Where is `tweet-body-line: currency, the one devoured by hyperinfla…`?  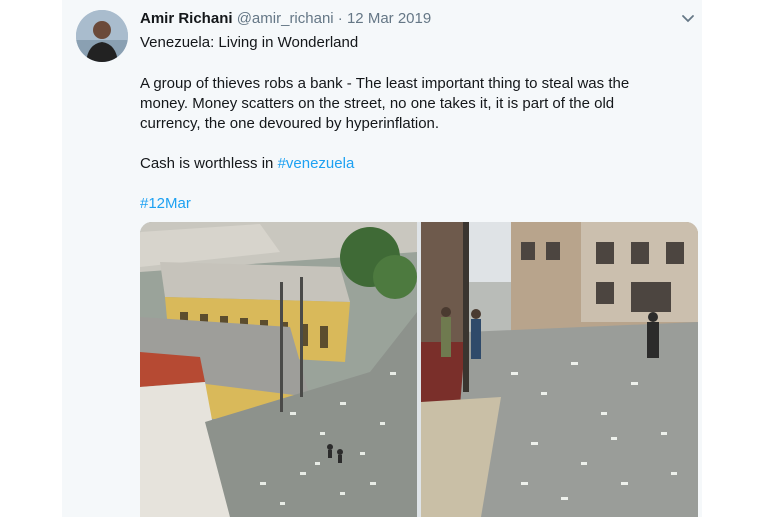
tweet-body-line: currency, the one devoured by hyperinfla… is located at coordinates (290, 123).